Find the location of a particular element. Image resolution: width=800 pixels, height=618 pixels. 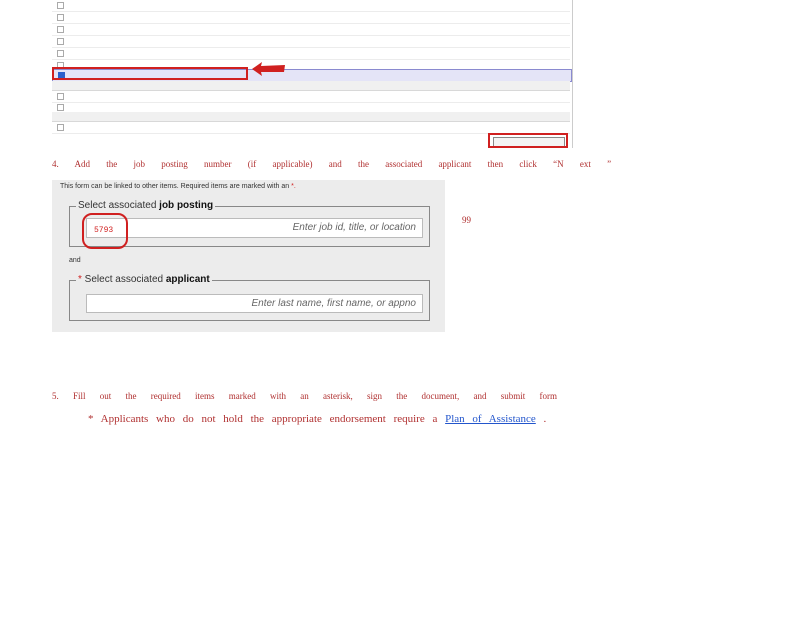

required-mark: *. is located at coordinates (293, 186).